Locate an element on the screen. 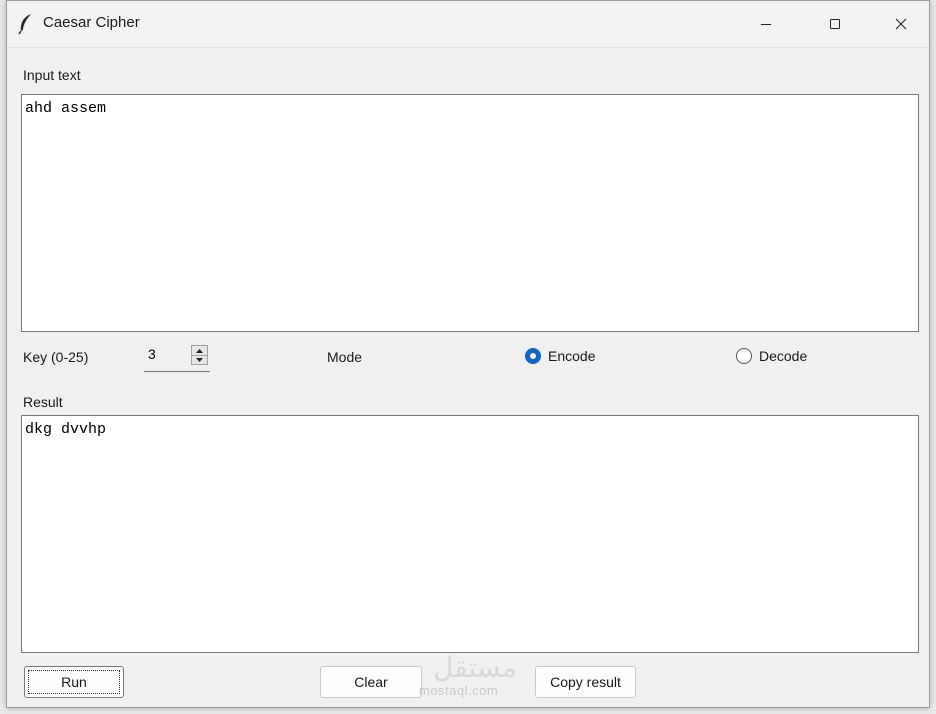 This screenshot has height=714, width=936. copy-result-button: Copy result is located at coordinates (585, 682).